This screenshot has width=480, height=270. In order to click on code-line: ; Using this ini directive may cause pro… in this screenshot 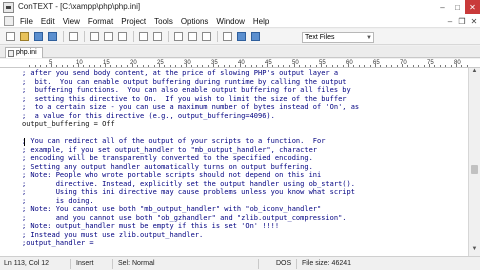, I will do `click(188, 192)`.